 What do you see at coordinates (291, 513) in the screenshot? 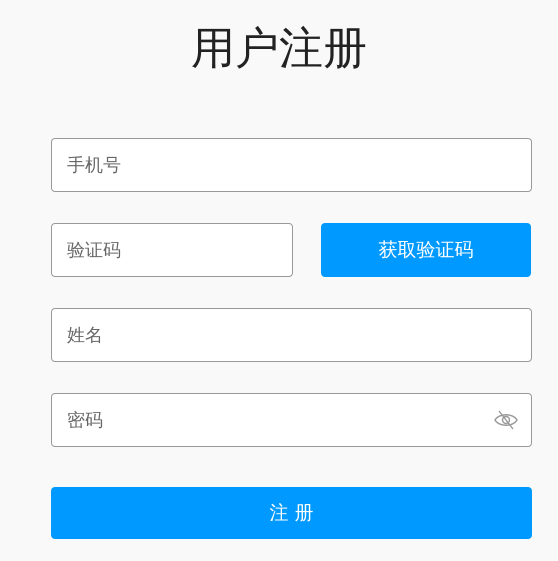
I see `register-button: 注 册` at bounding box center [291, 513].